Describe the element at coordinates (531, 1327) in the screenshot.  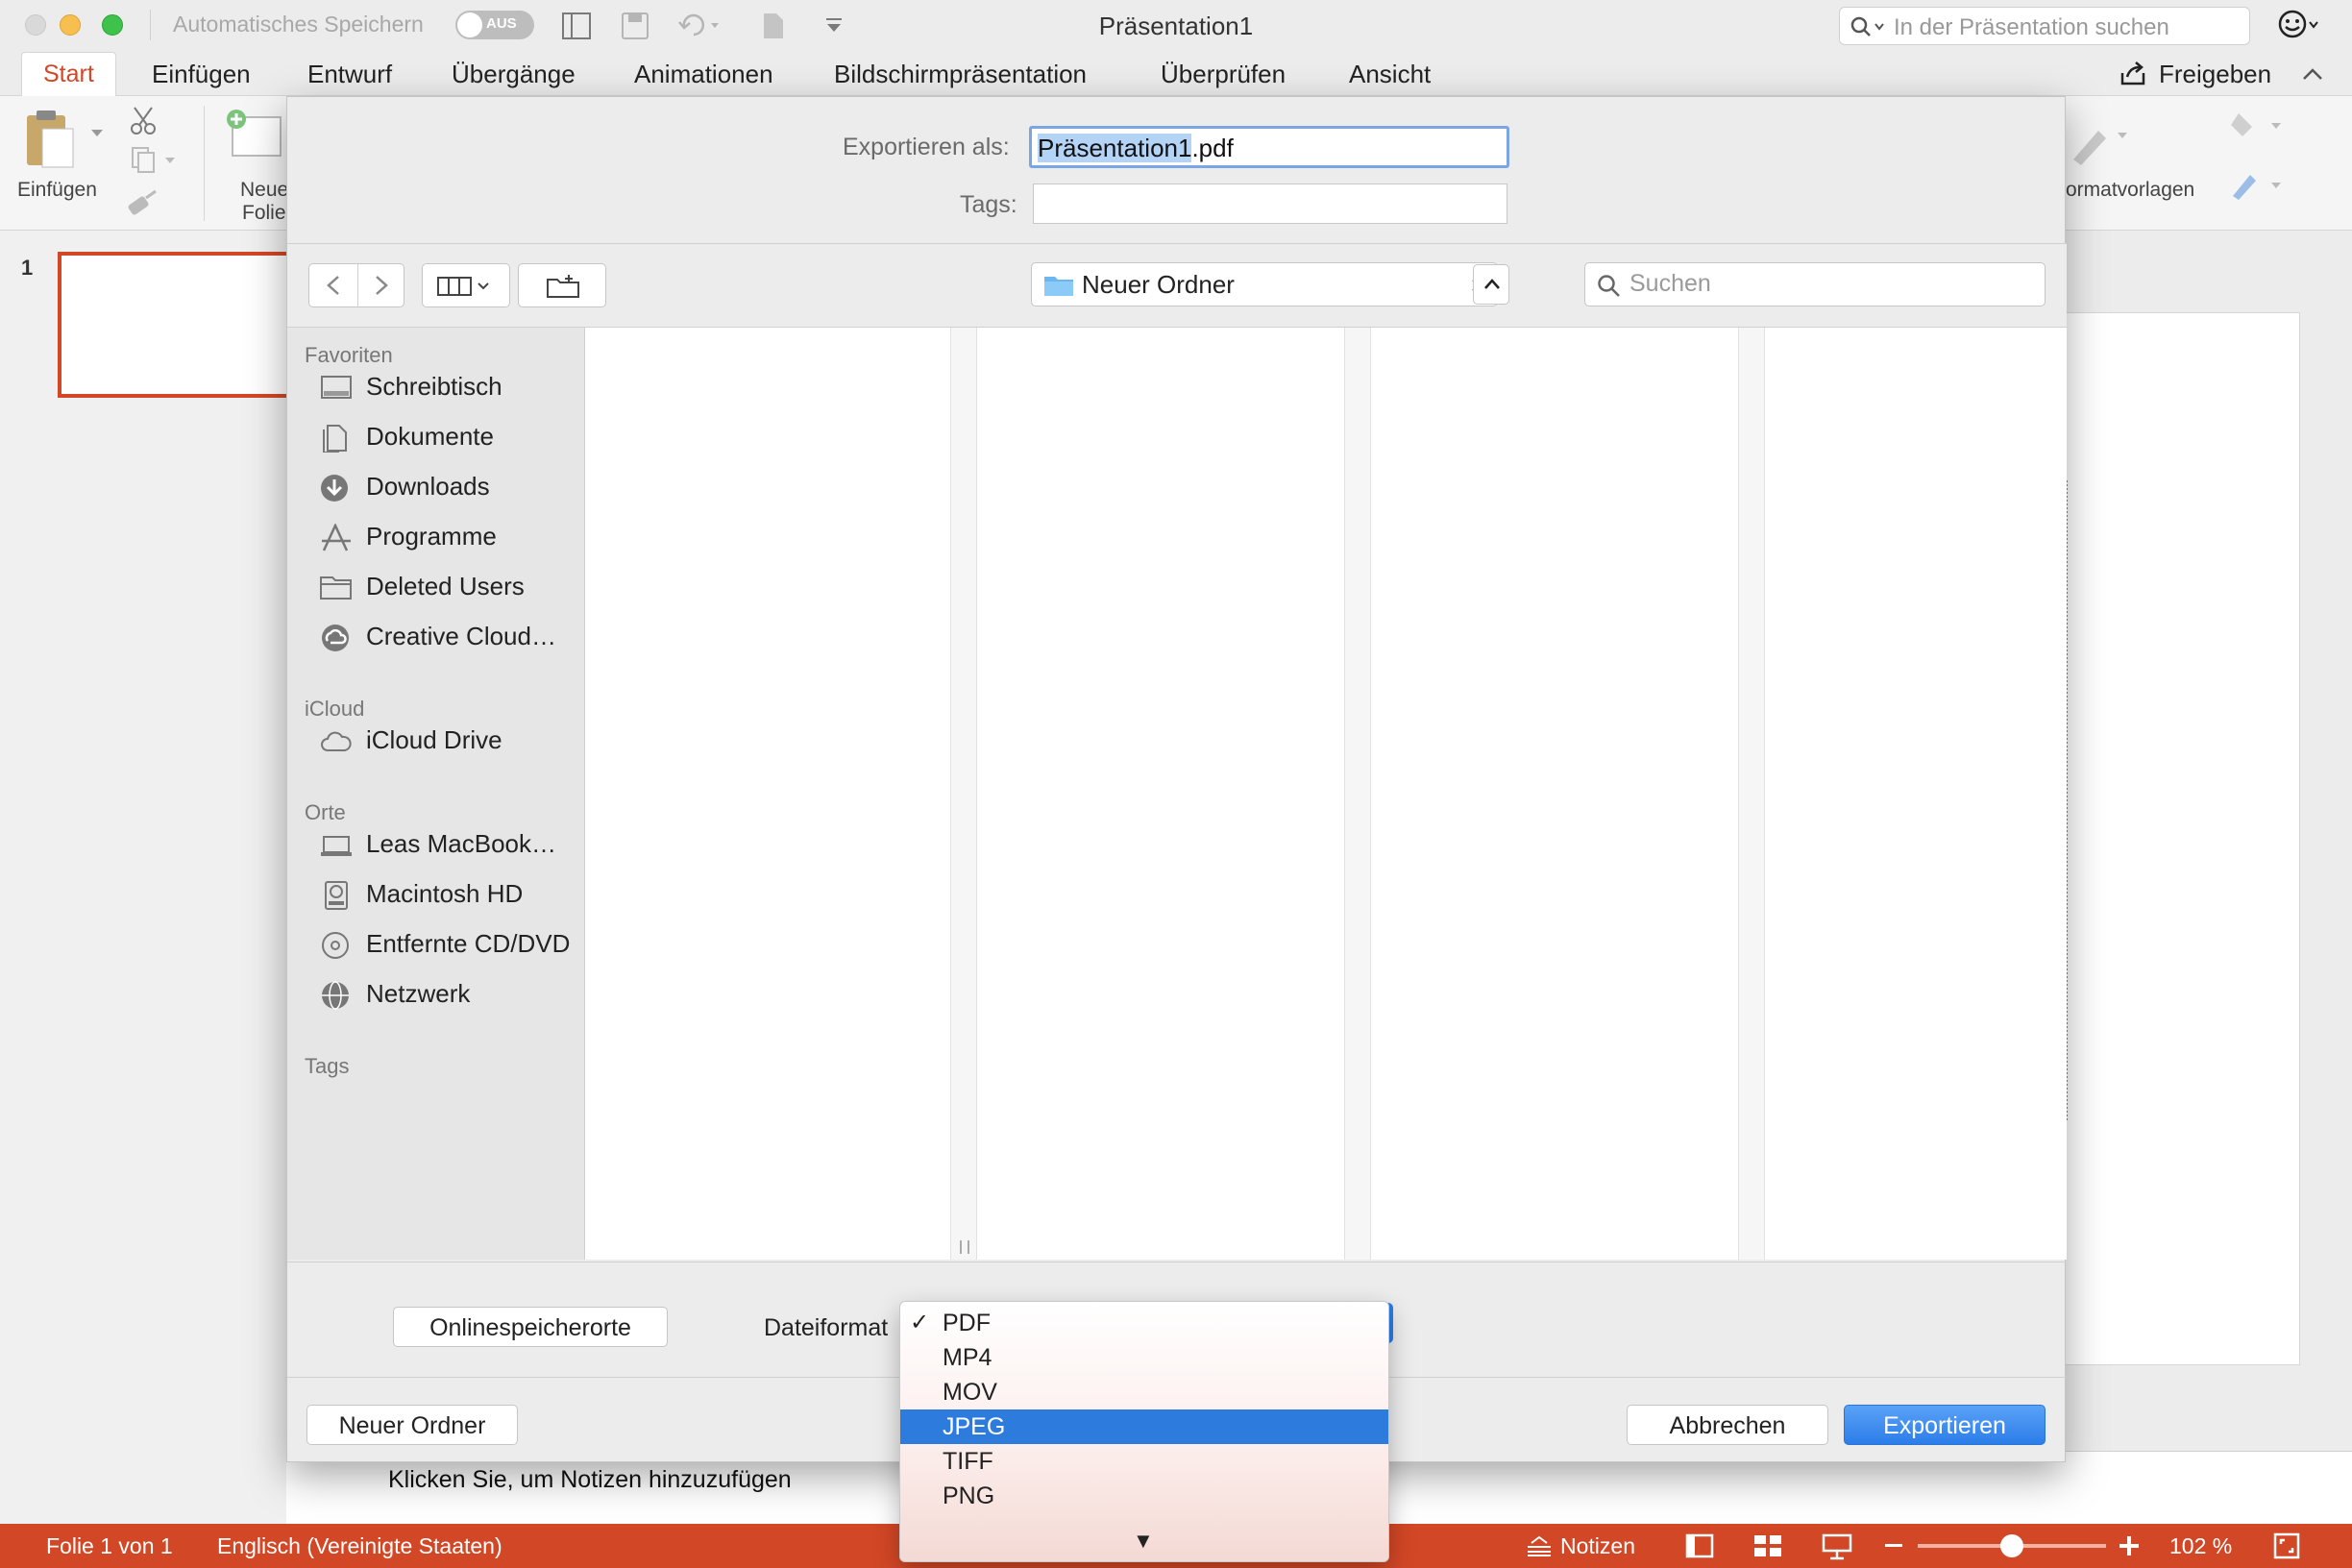
I see `online-locations-button: Onlinespeicherorte` at that location.